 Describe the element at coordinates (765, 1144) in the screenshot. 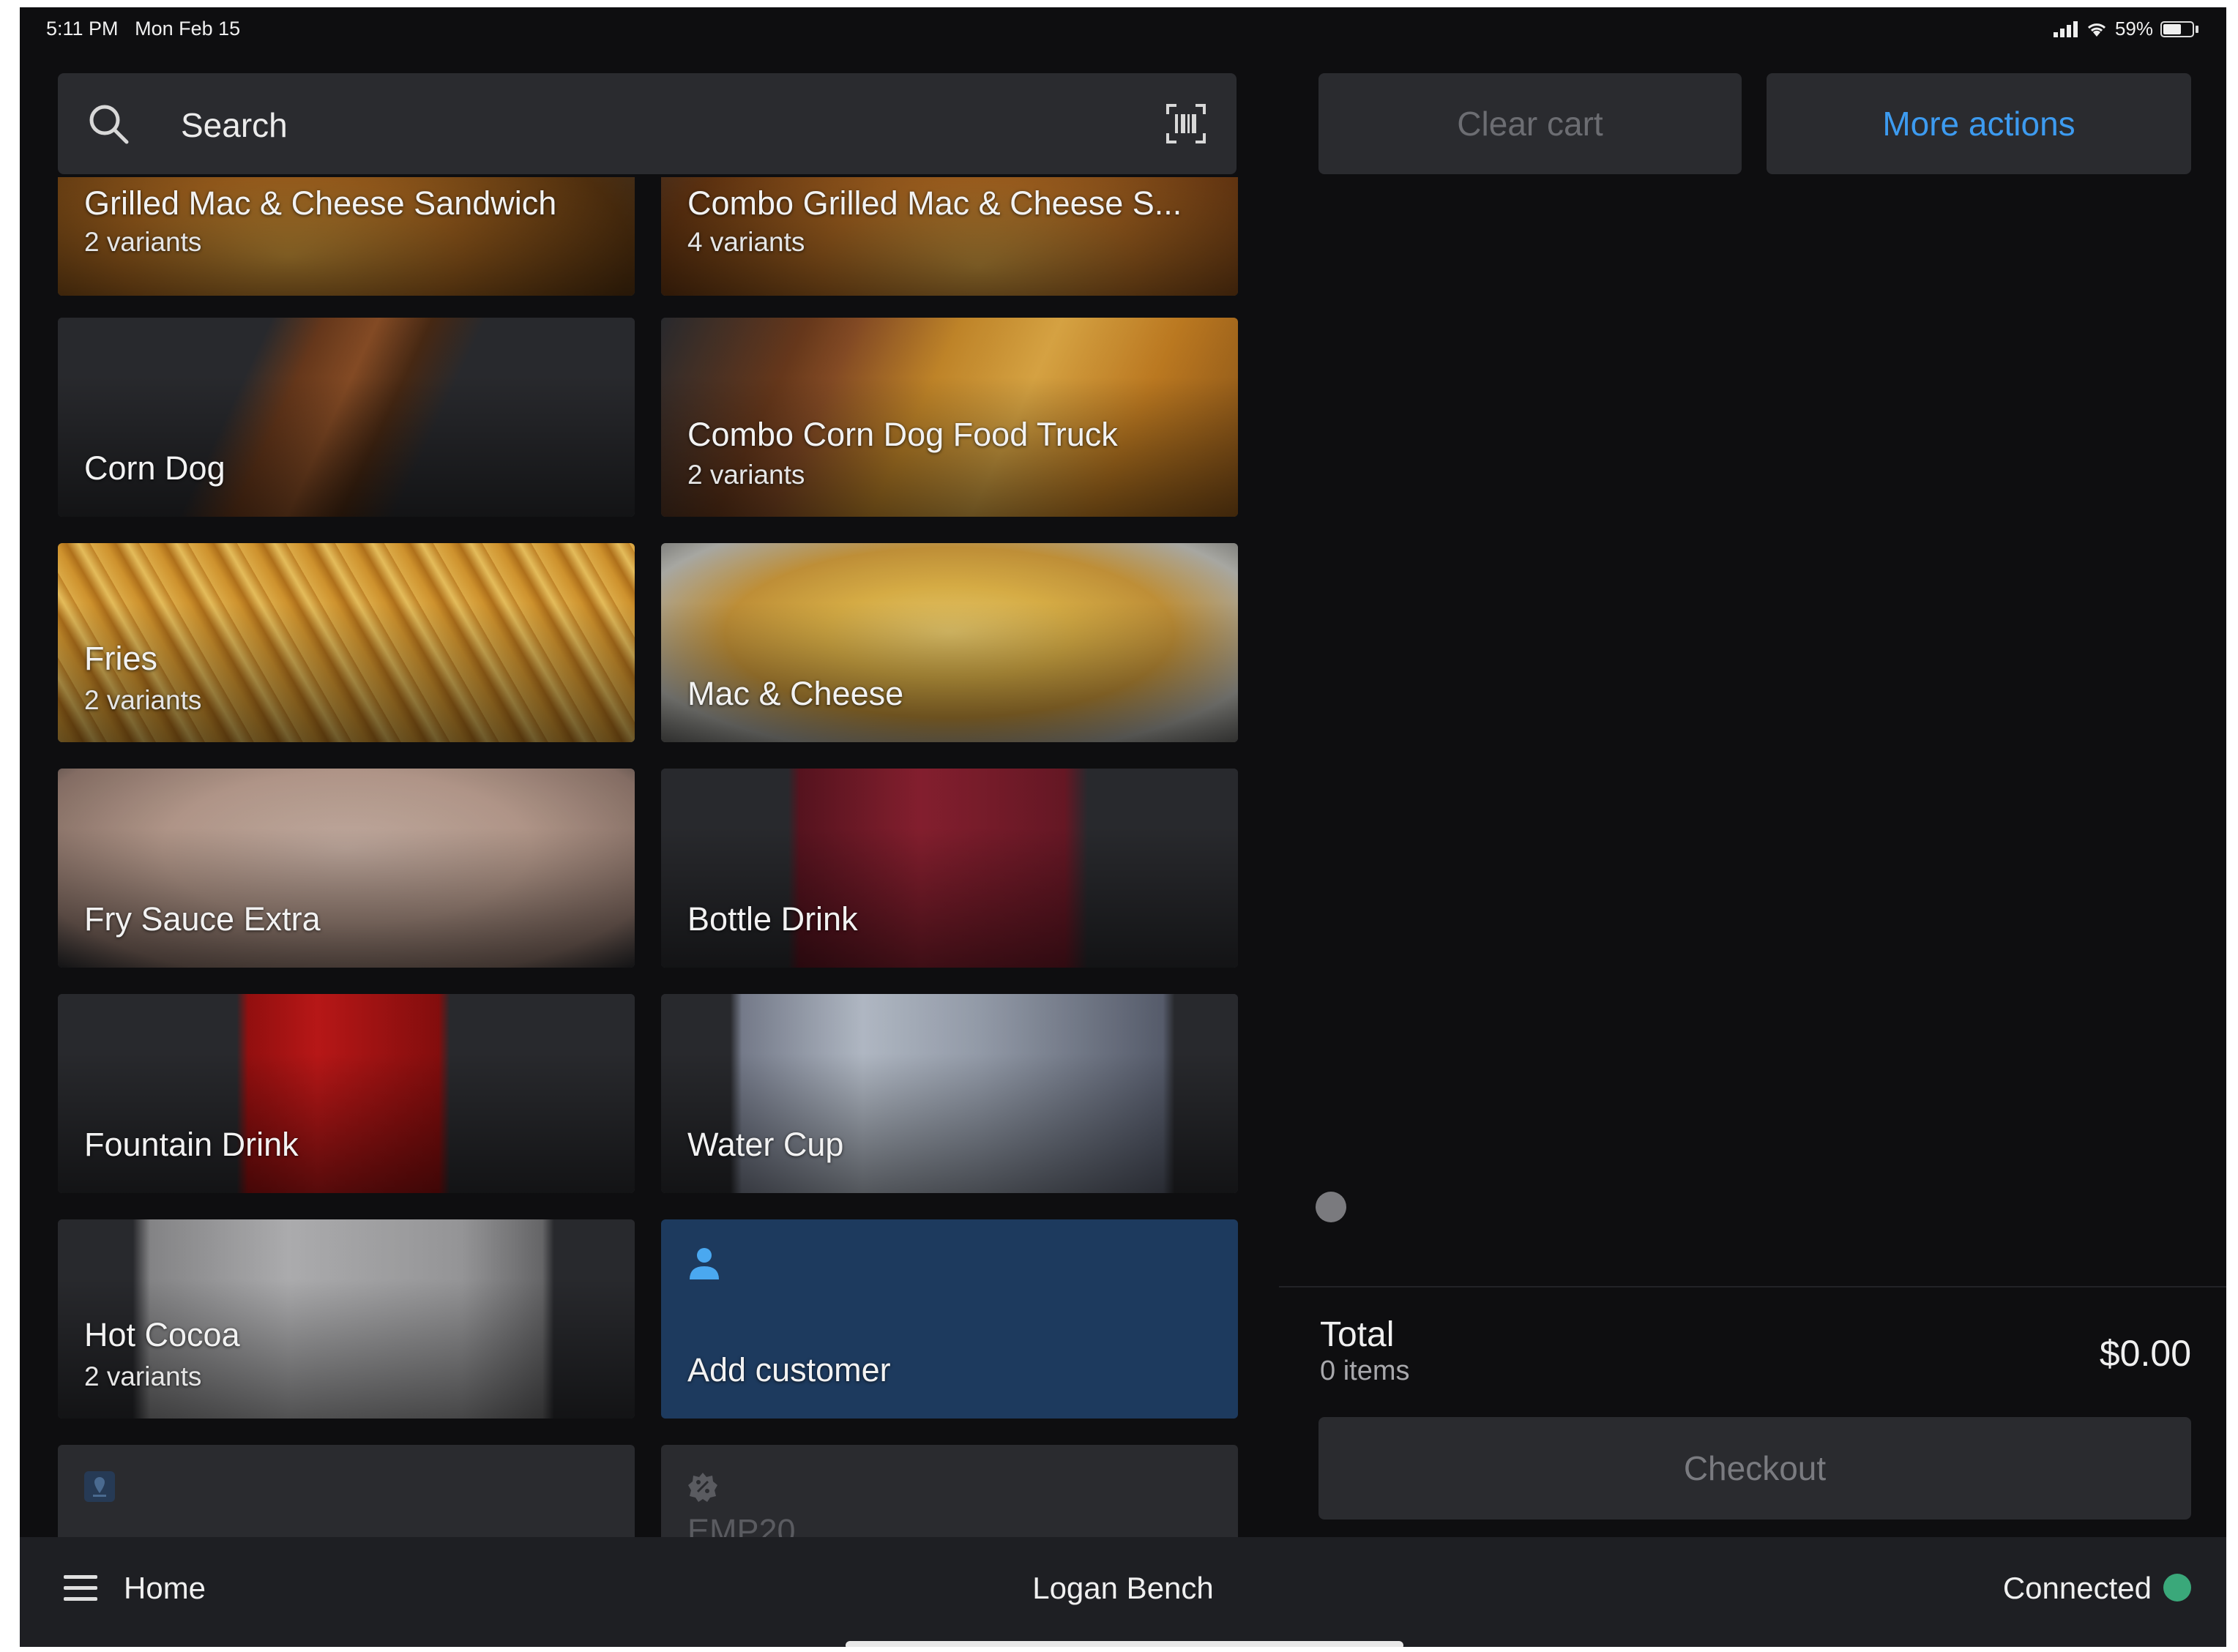

I see `product-name: Water Cup` at that location.